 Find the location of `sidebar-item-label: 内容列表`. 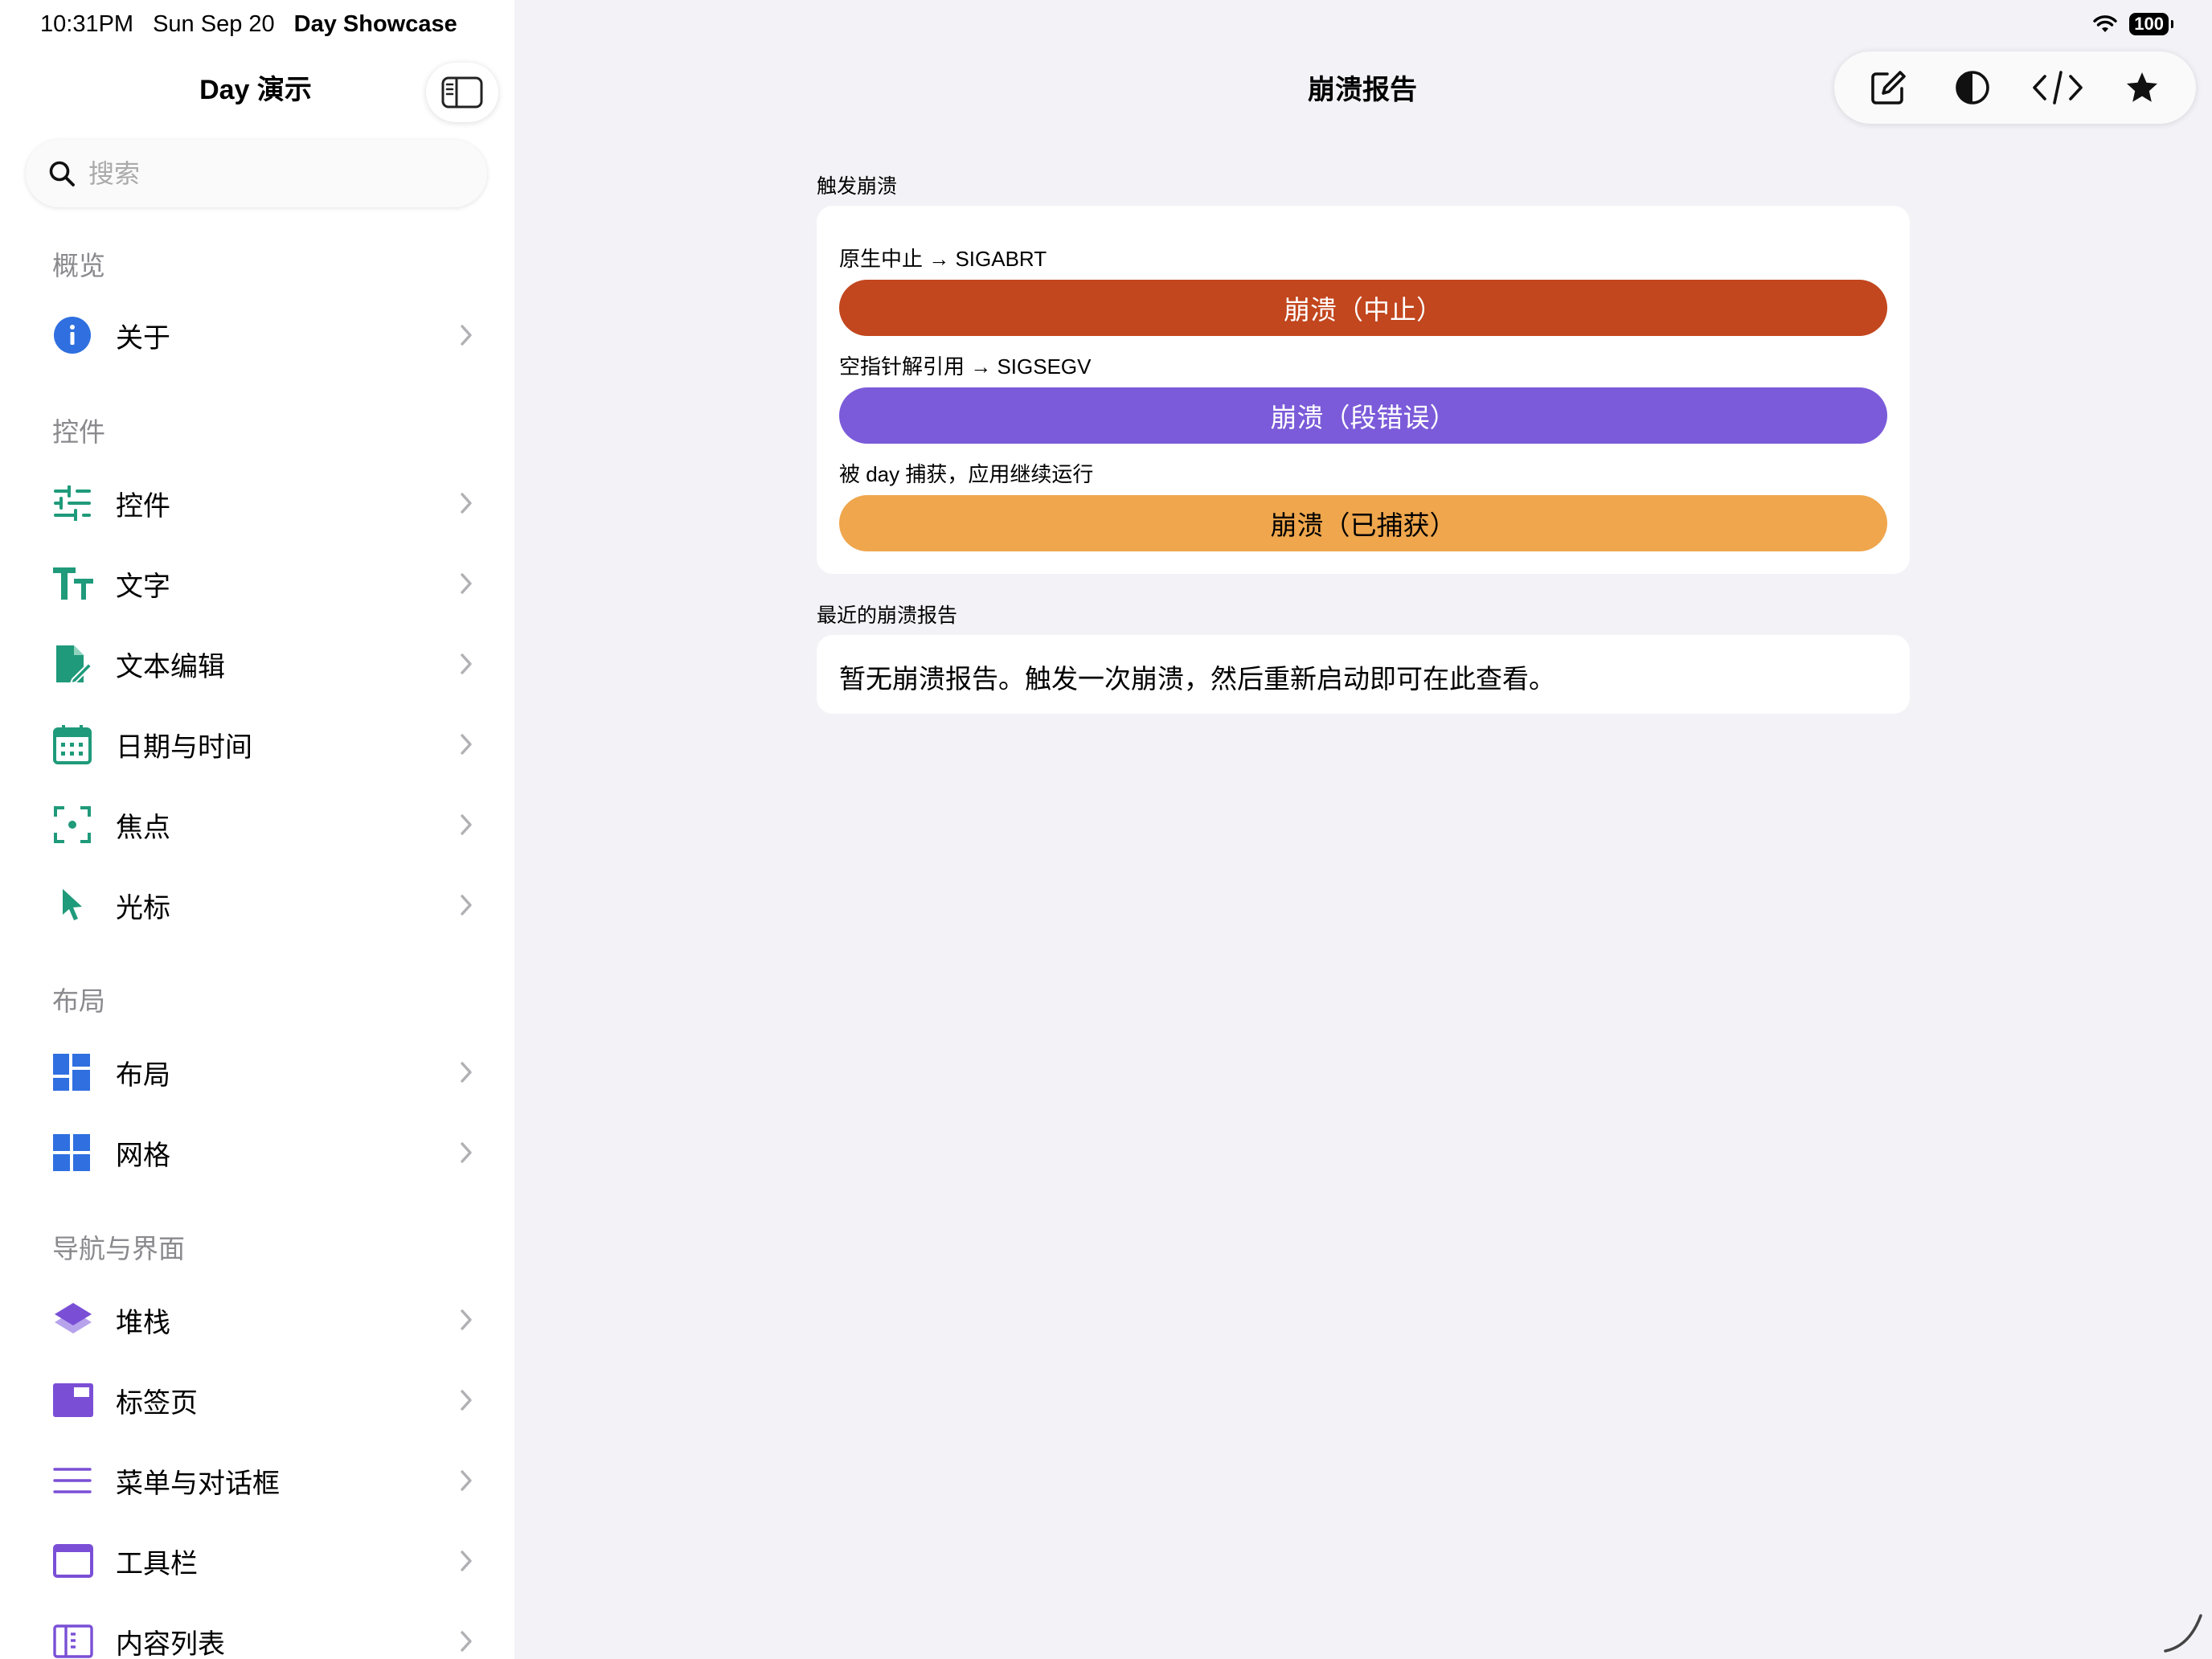

sidebar-item-label: 内容列表 is located at coordinates (170, 1643).